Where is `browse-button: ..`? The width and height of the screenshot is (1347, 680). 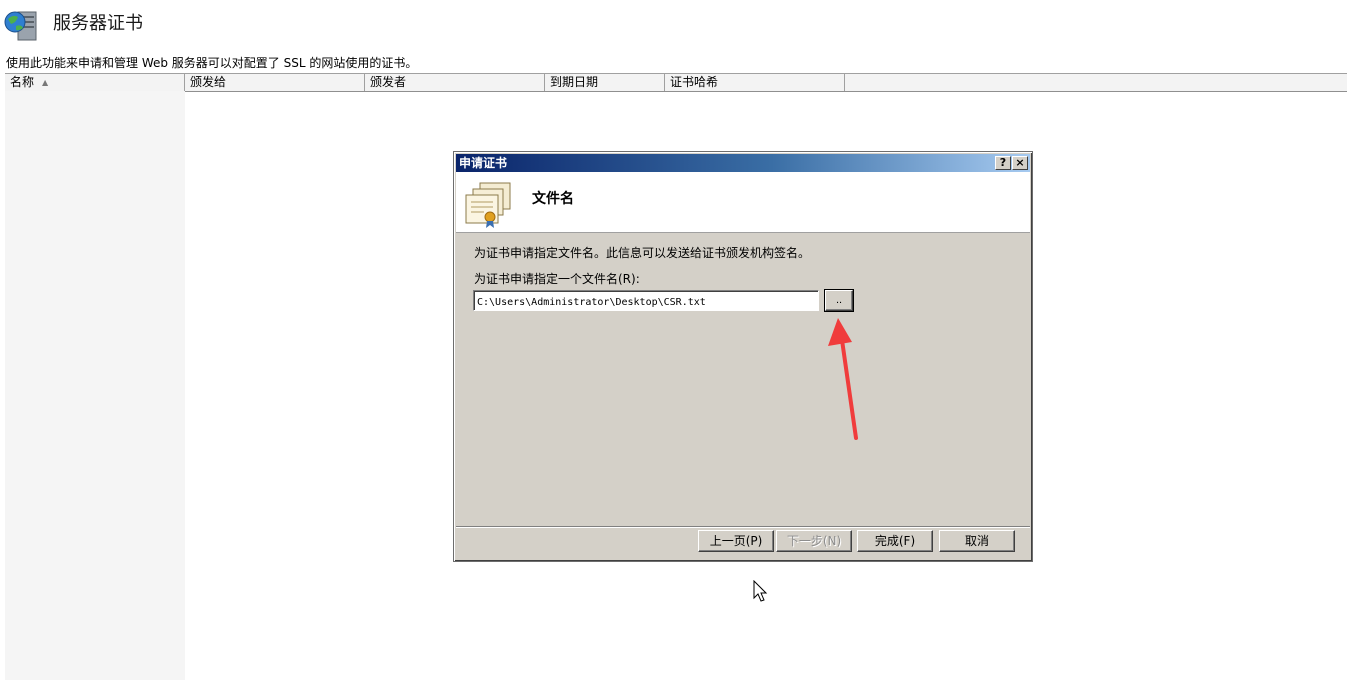 browse-button: .. is located at coordinates (839, 300).